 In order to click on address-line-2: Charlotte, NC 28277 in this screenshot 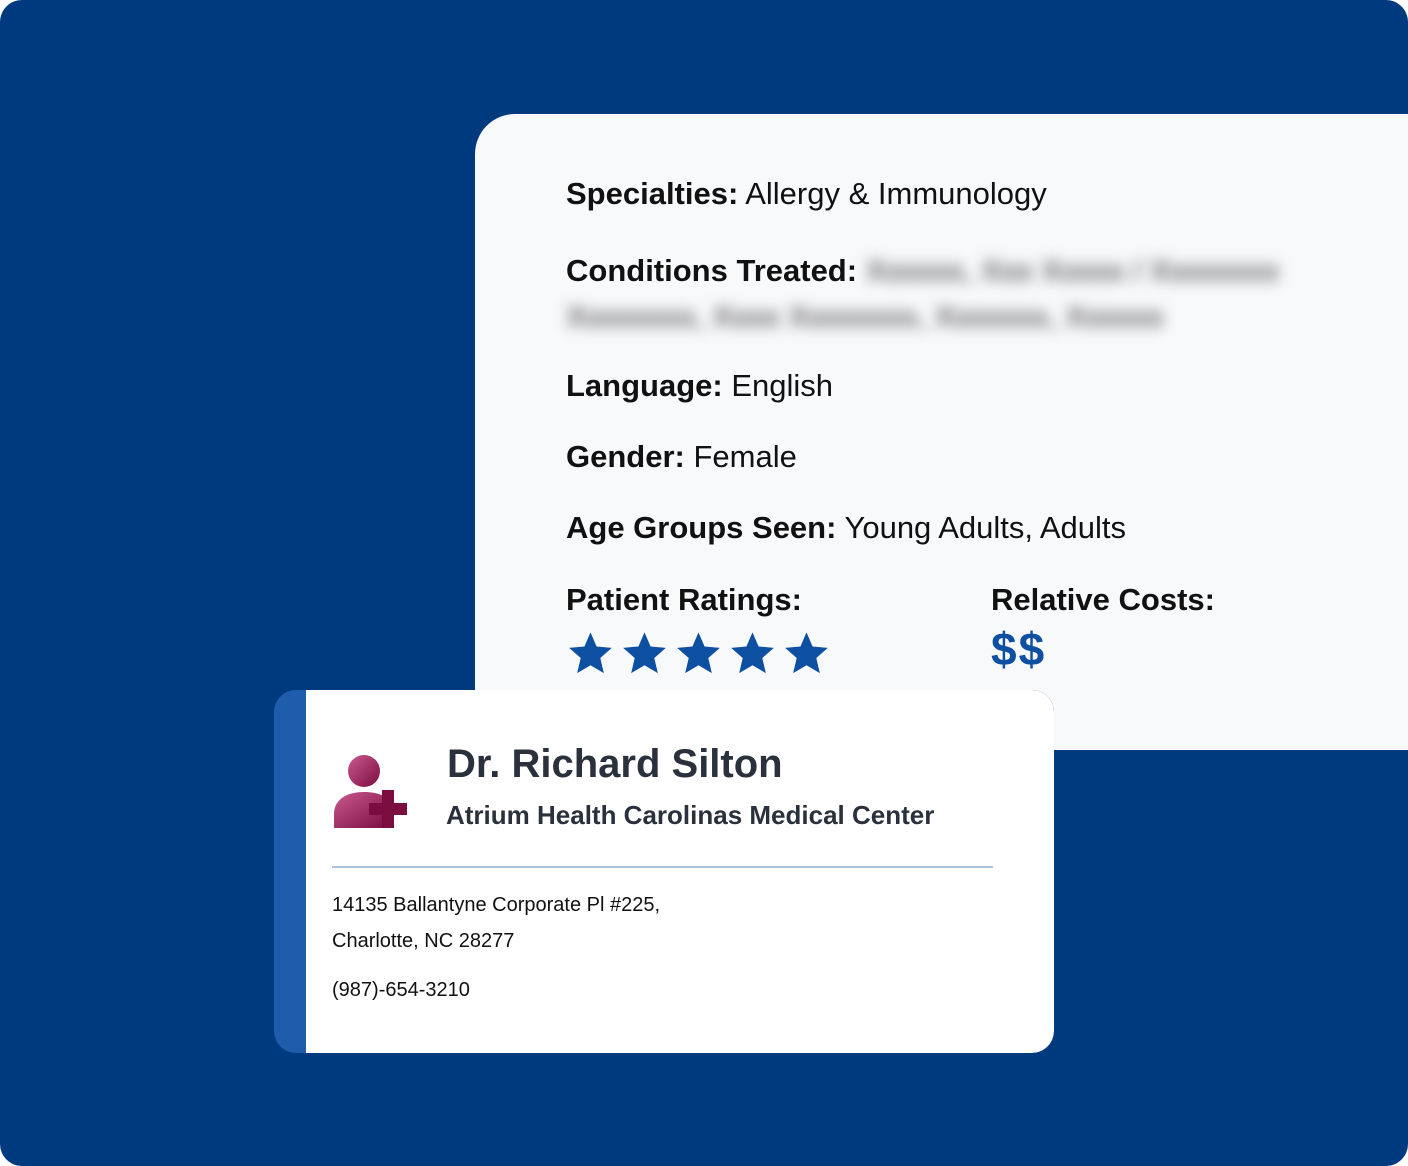, I will do `click(423, 941)`.